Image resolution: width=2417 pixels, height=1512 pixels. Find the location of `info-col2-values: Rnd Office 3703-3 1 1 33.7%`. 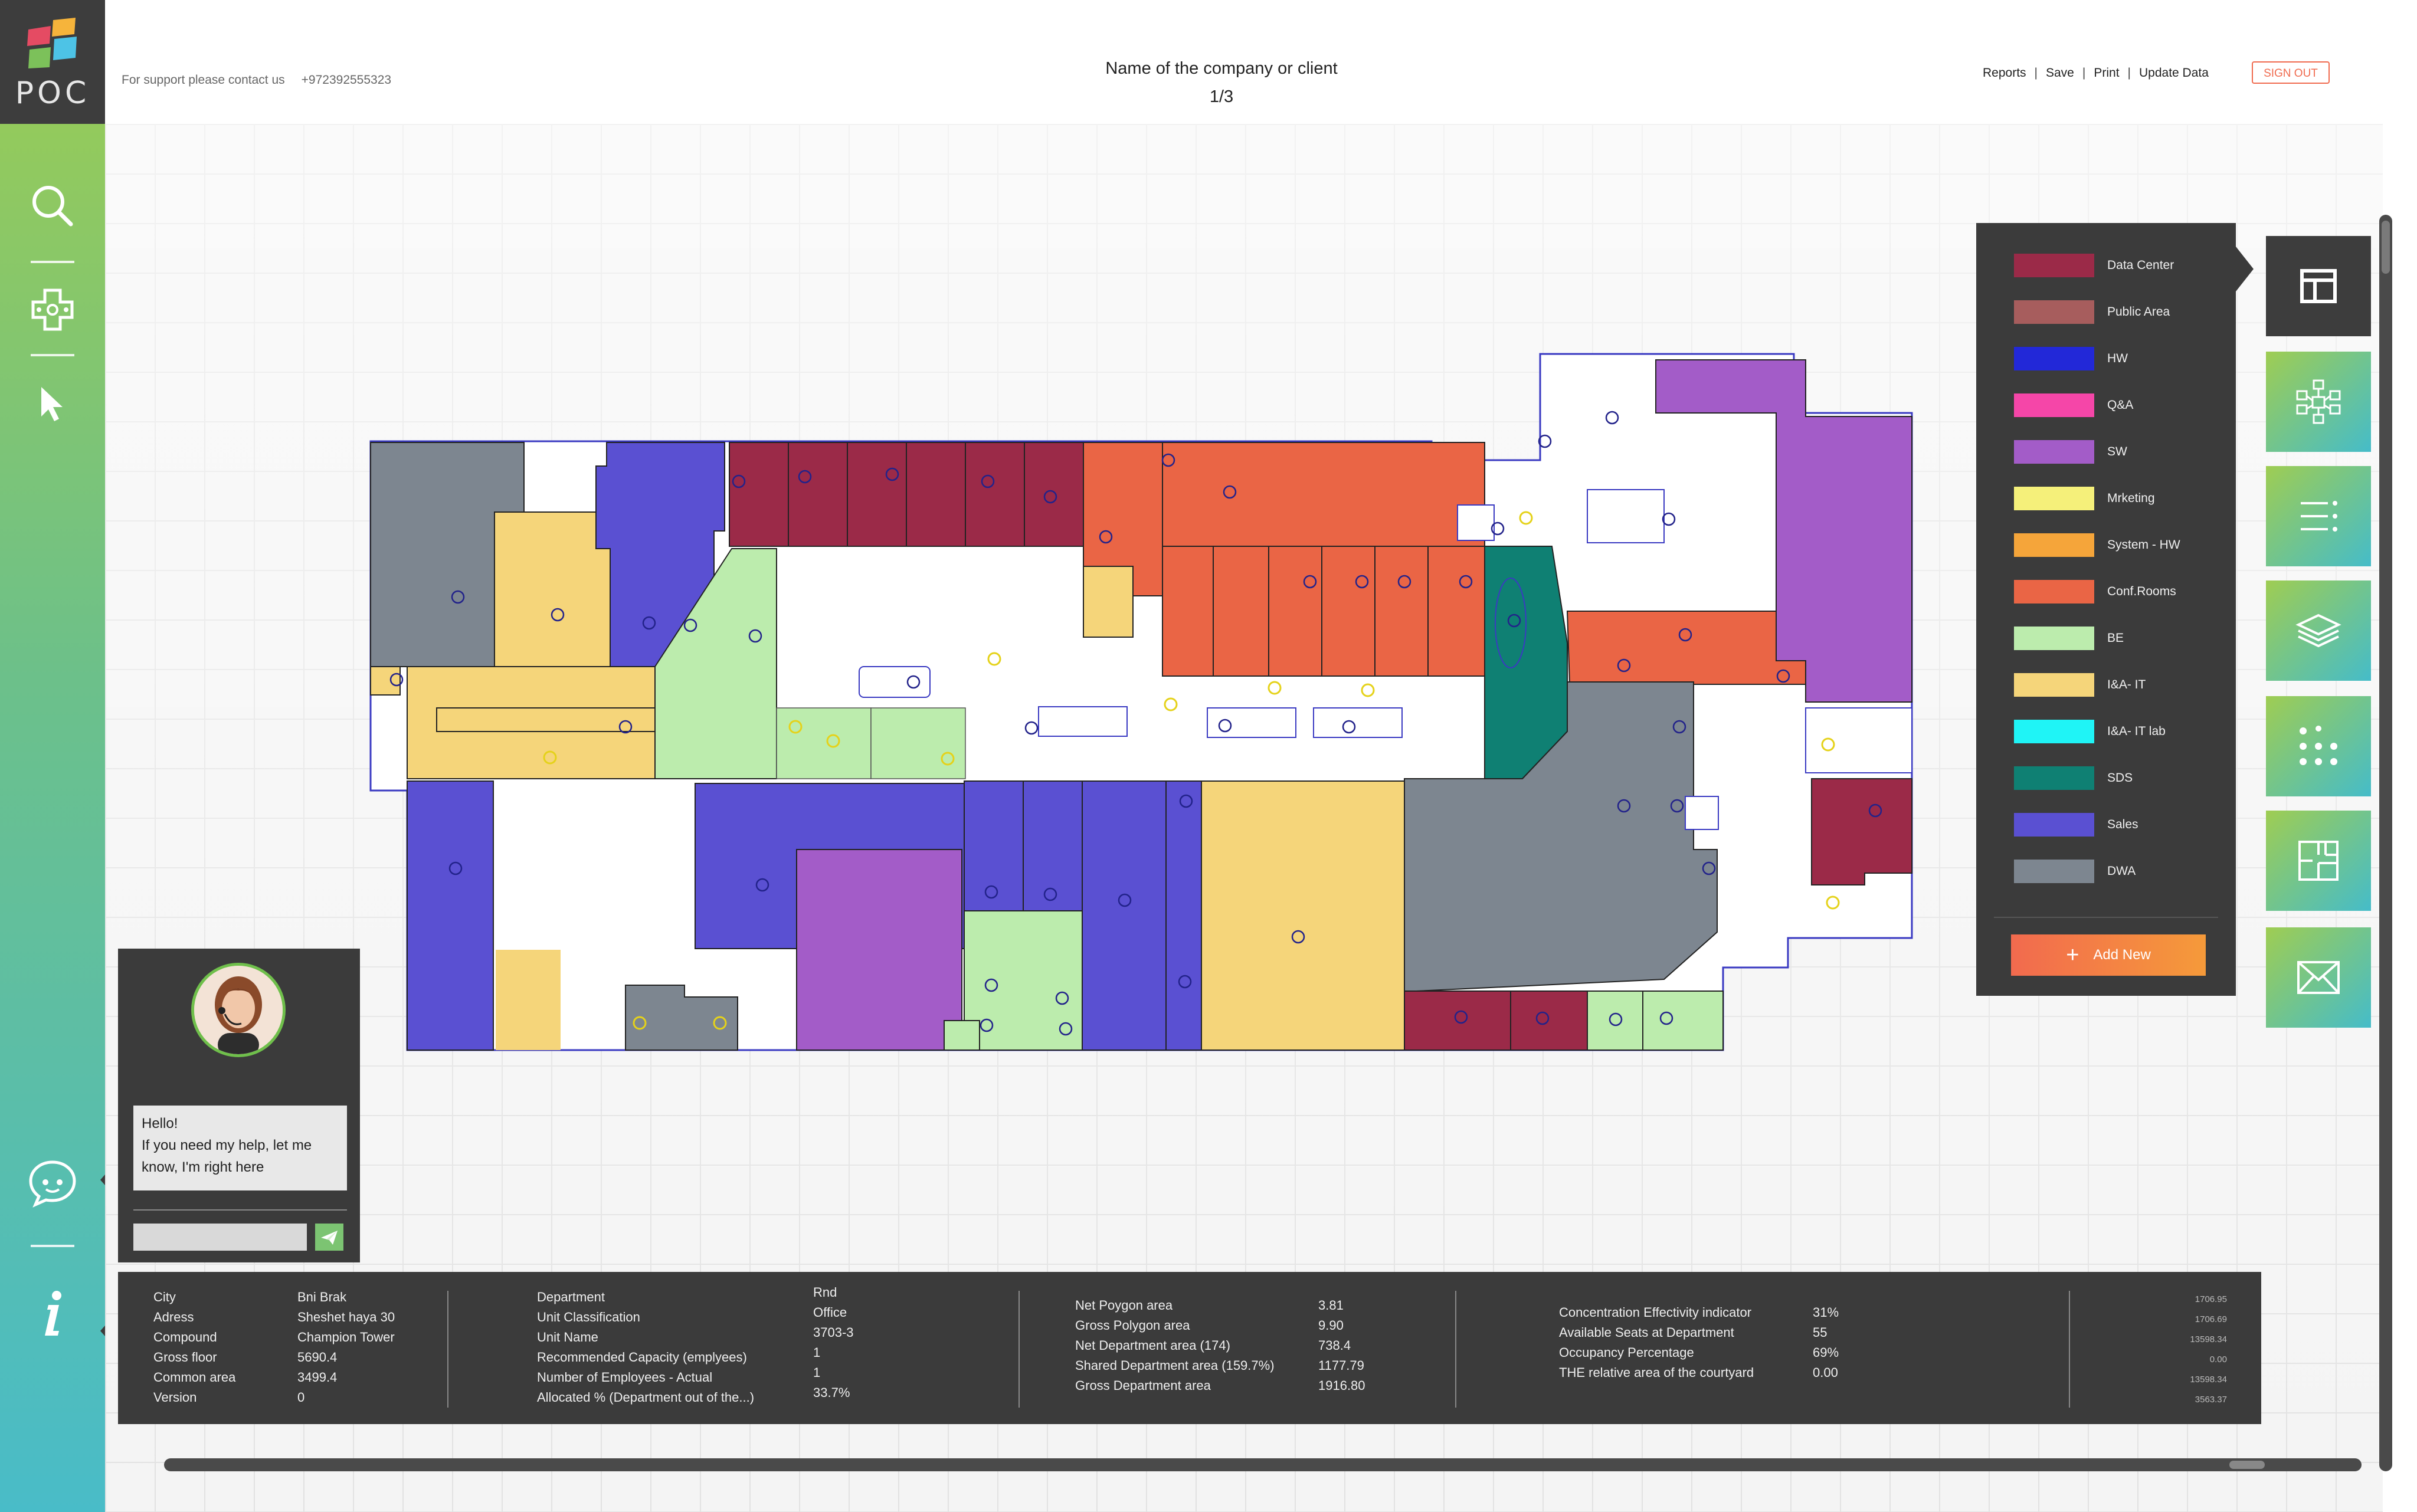

info-col2-values: Rnd Office 3703-3 1 1 33.7% is located at coordinates (833, 1343).